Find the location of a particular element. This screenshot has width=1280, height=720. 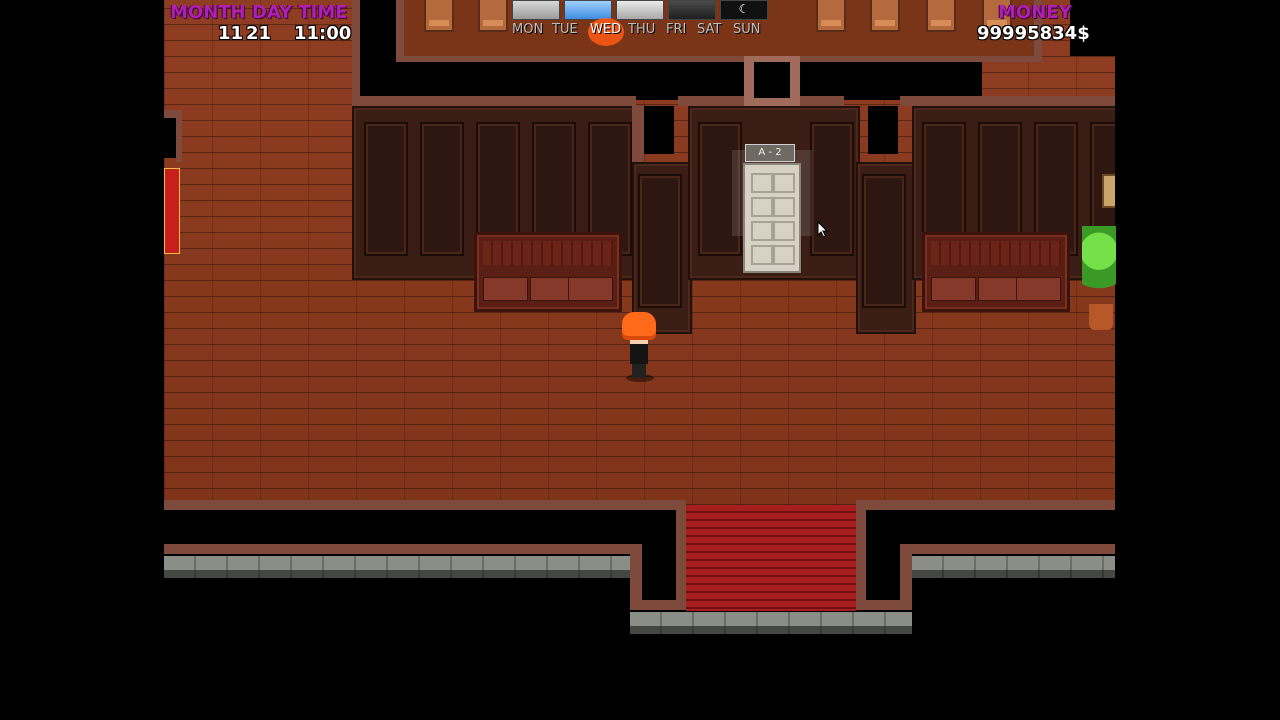

weekday-sat: SAT is located at coordinates (709, 29).